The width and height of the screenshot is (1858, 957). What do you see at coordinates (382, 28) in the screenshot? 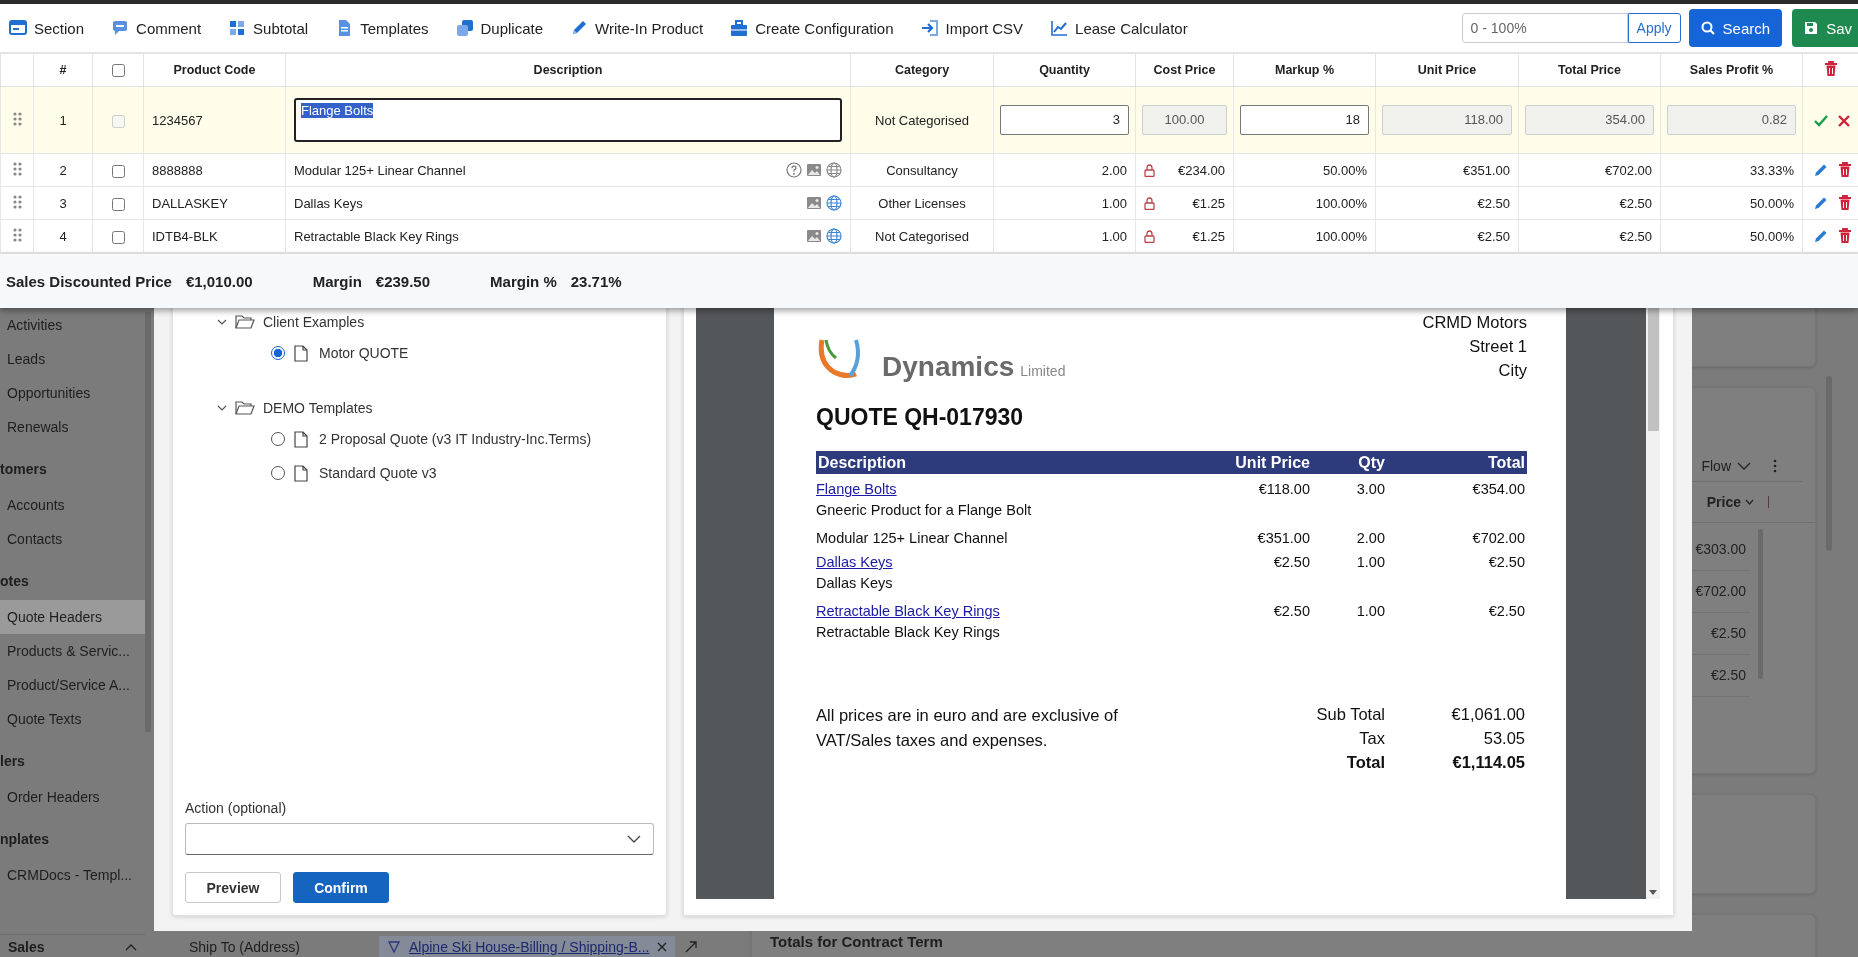
I see `toolbar-button: Templates` at bounding box center [382, 28].